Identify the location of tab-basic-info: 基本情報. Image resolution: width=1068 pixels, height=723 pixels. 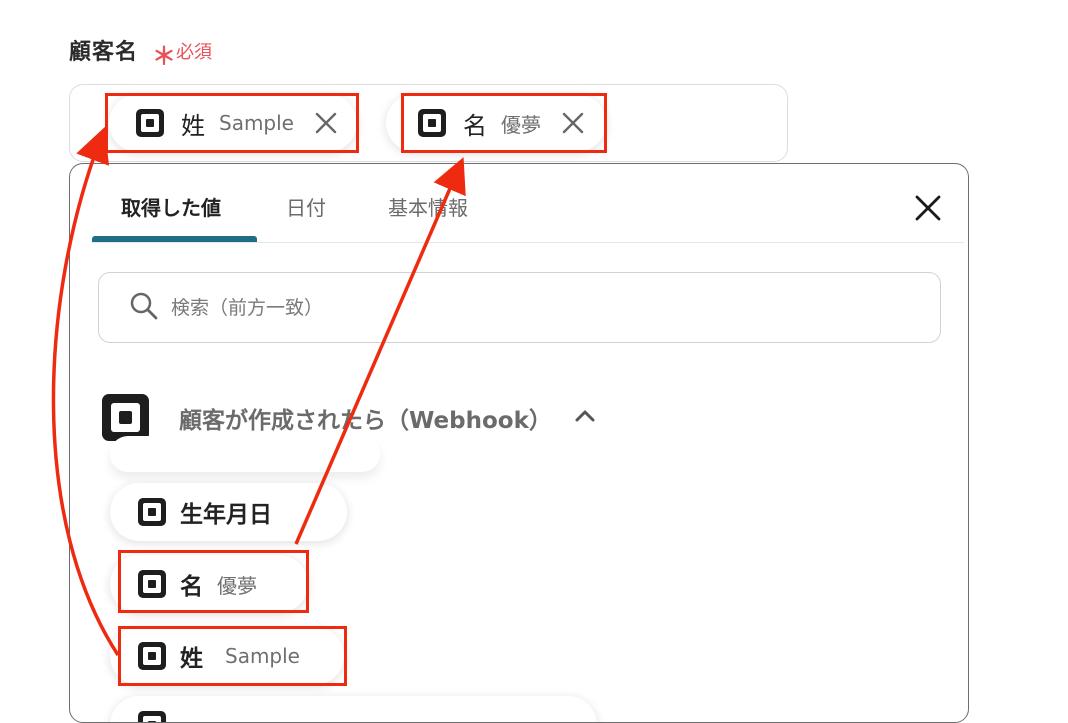
(428, 206).